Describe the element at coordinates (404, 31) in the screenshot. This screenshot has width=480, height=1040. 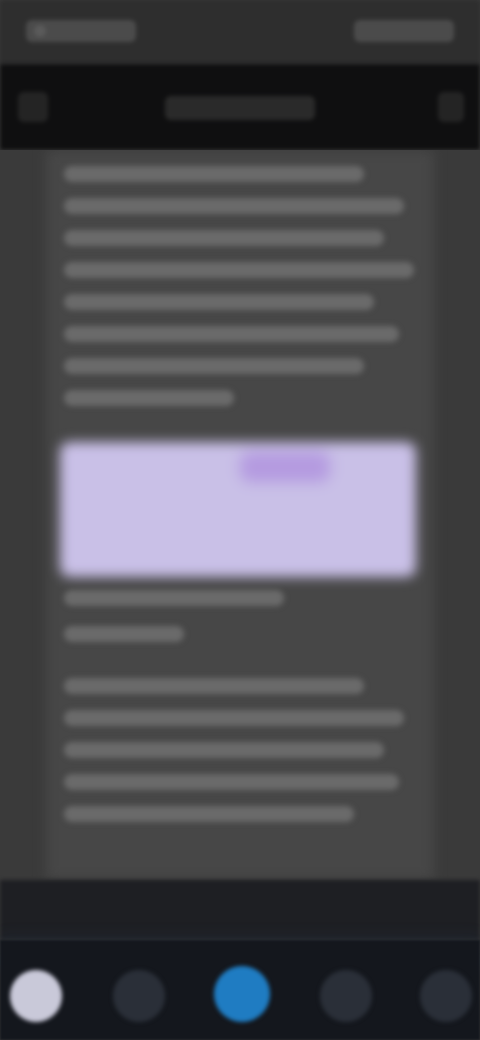
I see `status-right` at that location.